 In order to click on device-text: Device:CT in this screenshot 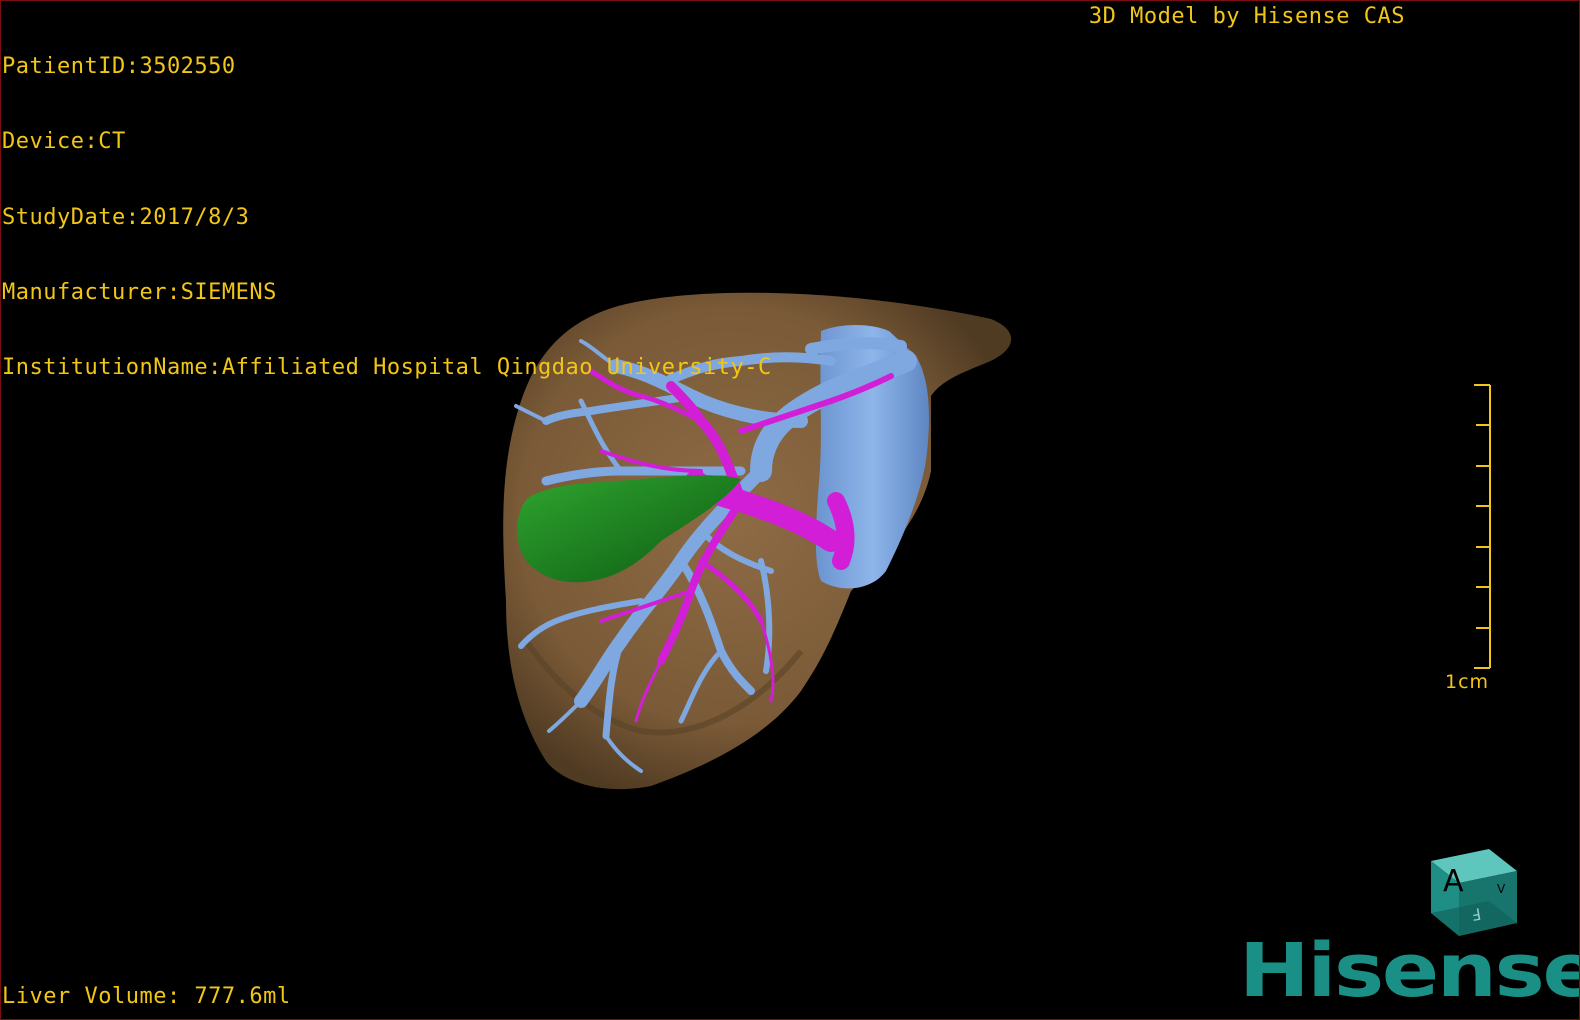, I will do `click(64, 142)`.